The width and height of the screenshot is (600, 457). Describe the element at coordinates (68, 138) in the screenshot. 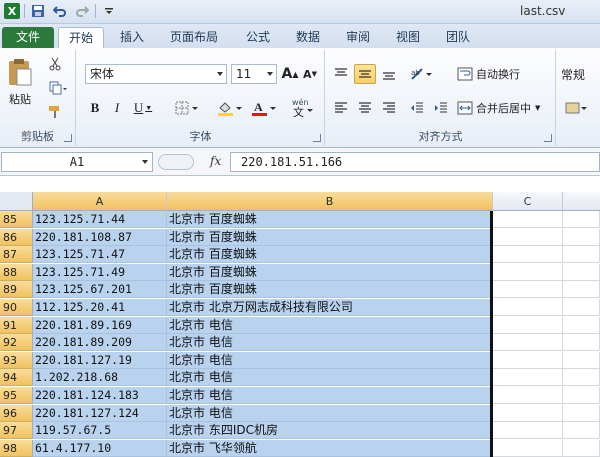

I see `clipboard-launcher-icon` at that location.